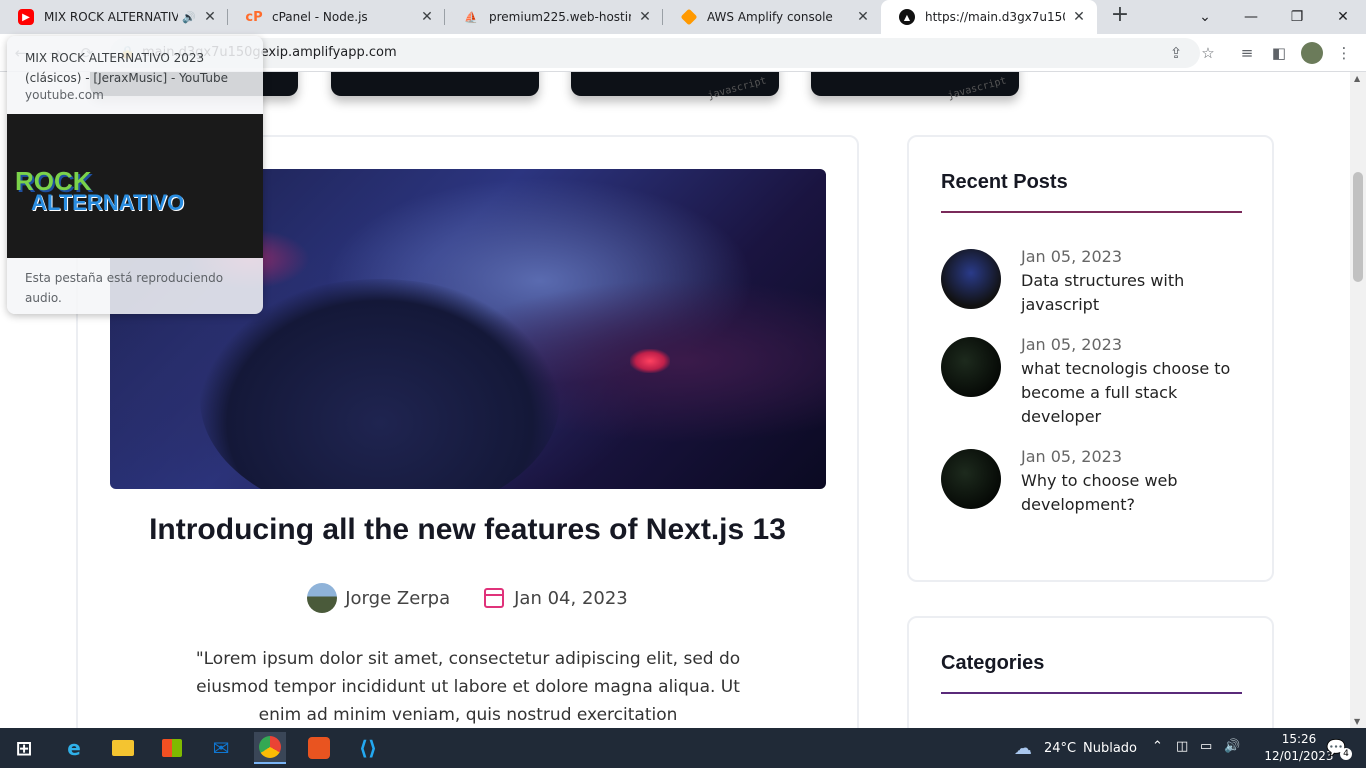 The image size is (1366, 768). I want to click on chevron-up-icon: ⌃, so click(1157, 746).